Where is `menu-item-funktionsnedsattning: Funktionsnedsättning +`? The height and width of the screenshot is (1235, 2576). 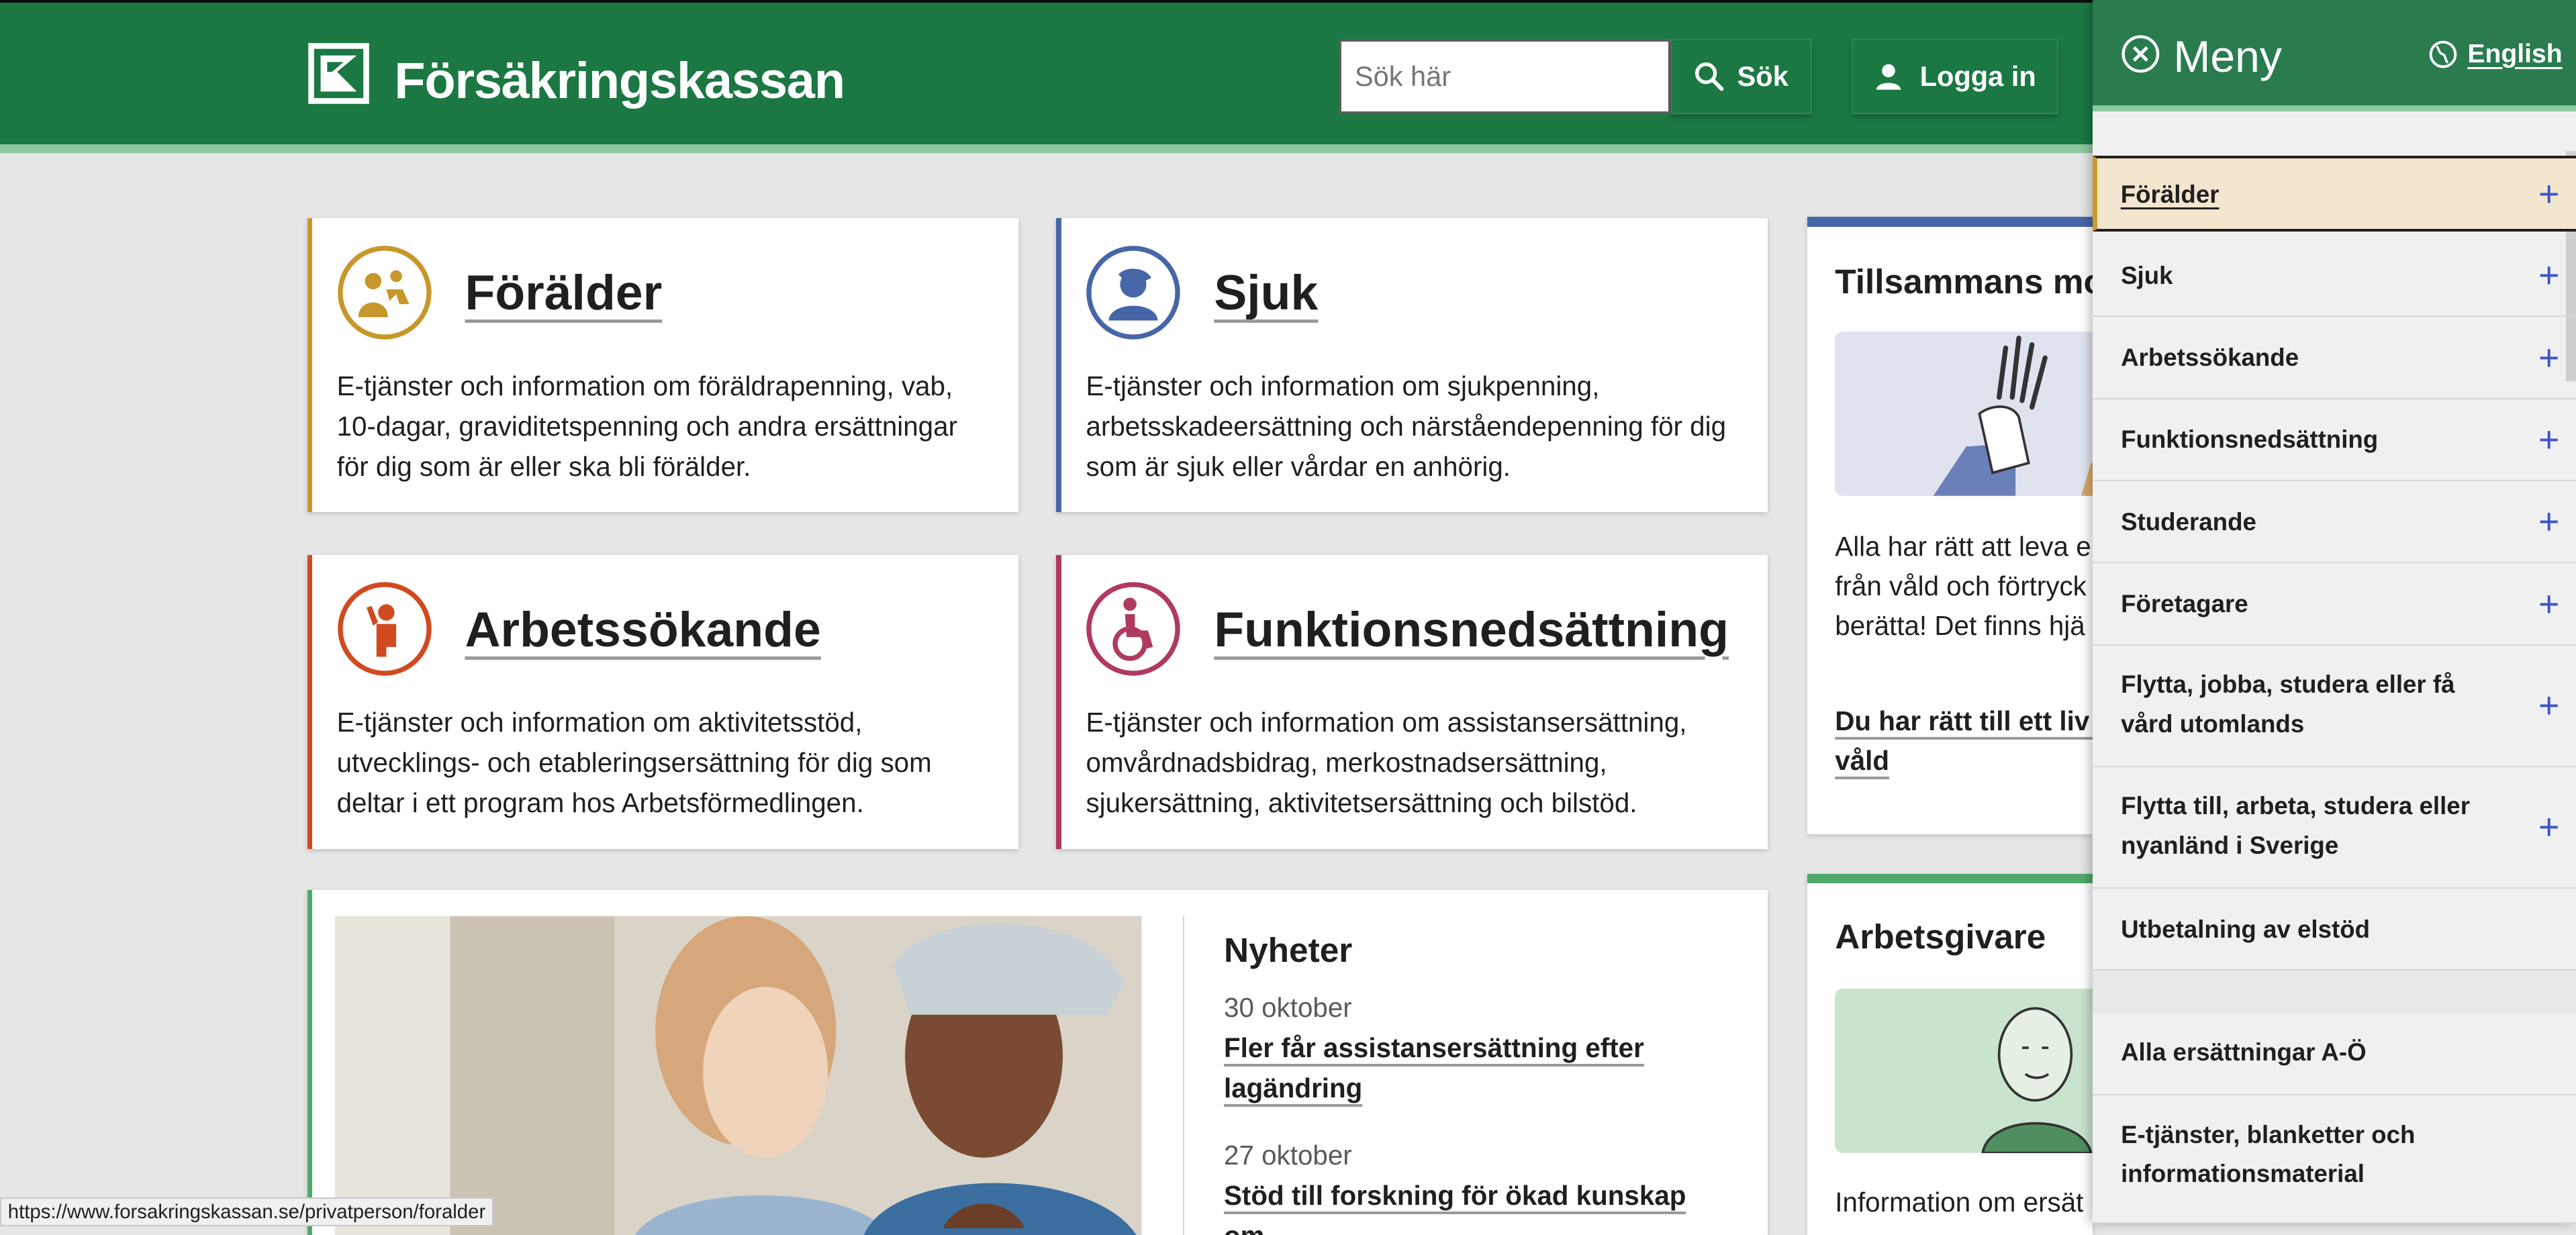 menu-item-funktionsnedsattning: Funktionsnedsättning + is located at coordinates (2334, 440).